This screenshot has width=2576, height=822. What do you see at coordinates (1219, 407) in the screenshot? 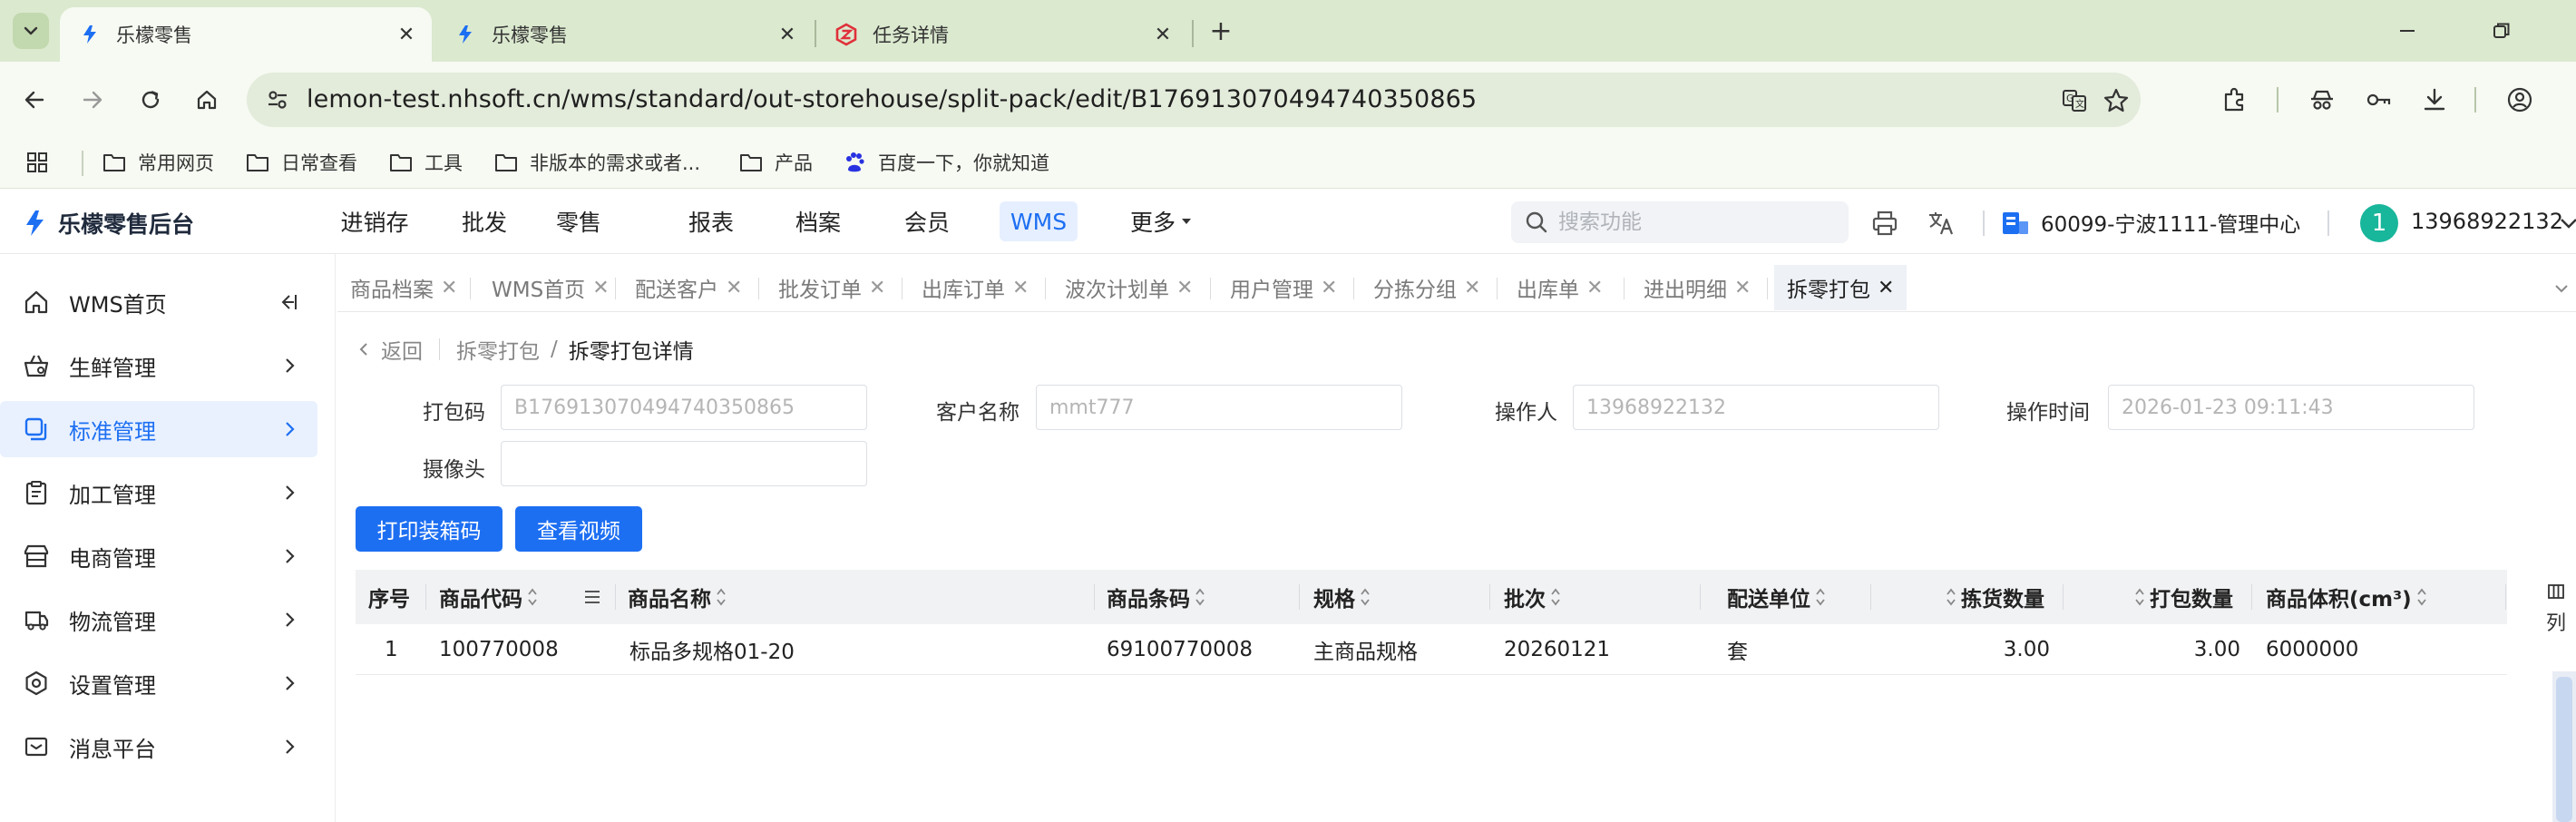
I see `customer-field: mmt777` at bounding box center [1219, 407].